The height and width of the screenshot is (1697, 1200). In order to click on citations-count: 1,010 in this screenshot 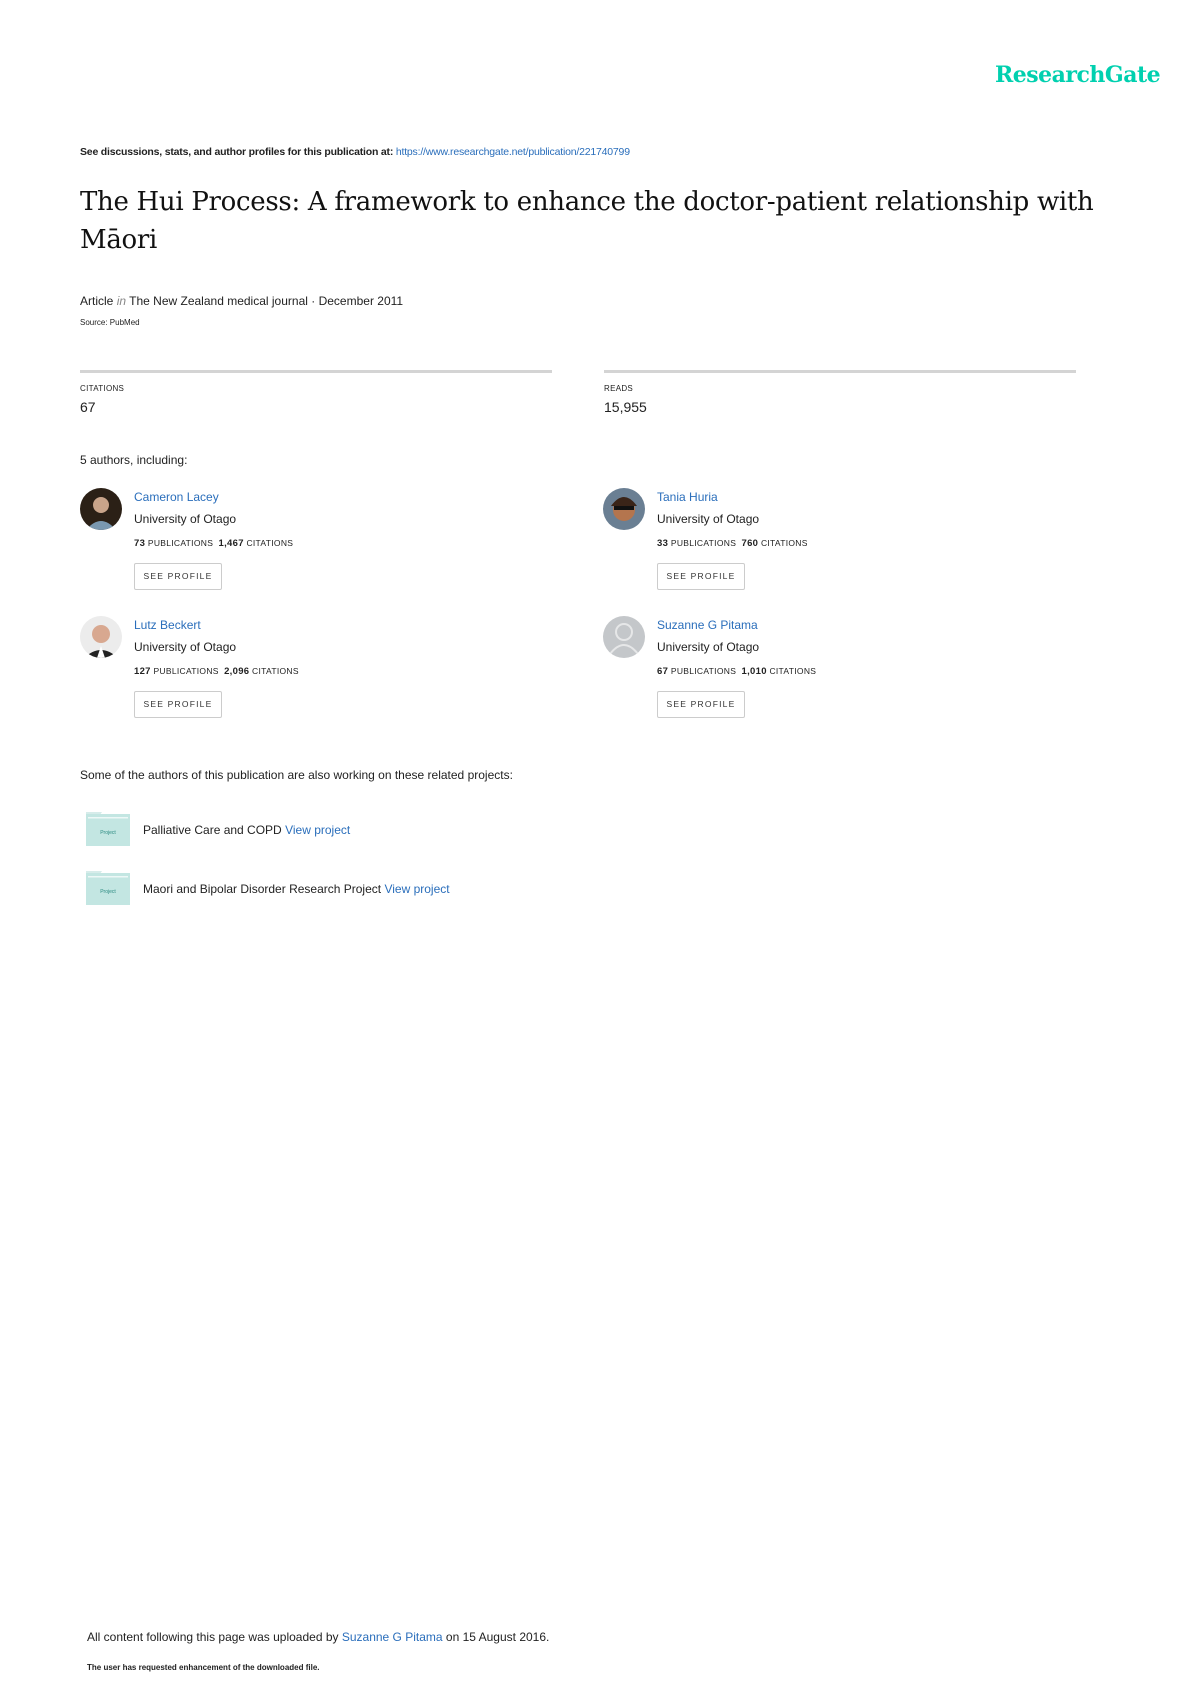, I will do `click(754, 671)`.